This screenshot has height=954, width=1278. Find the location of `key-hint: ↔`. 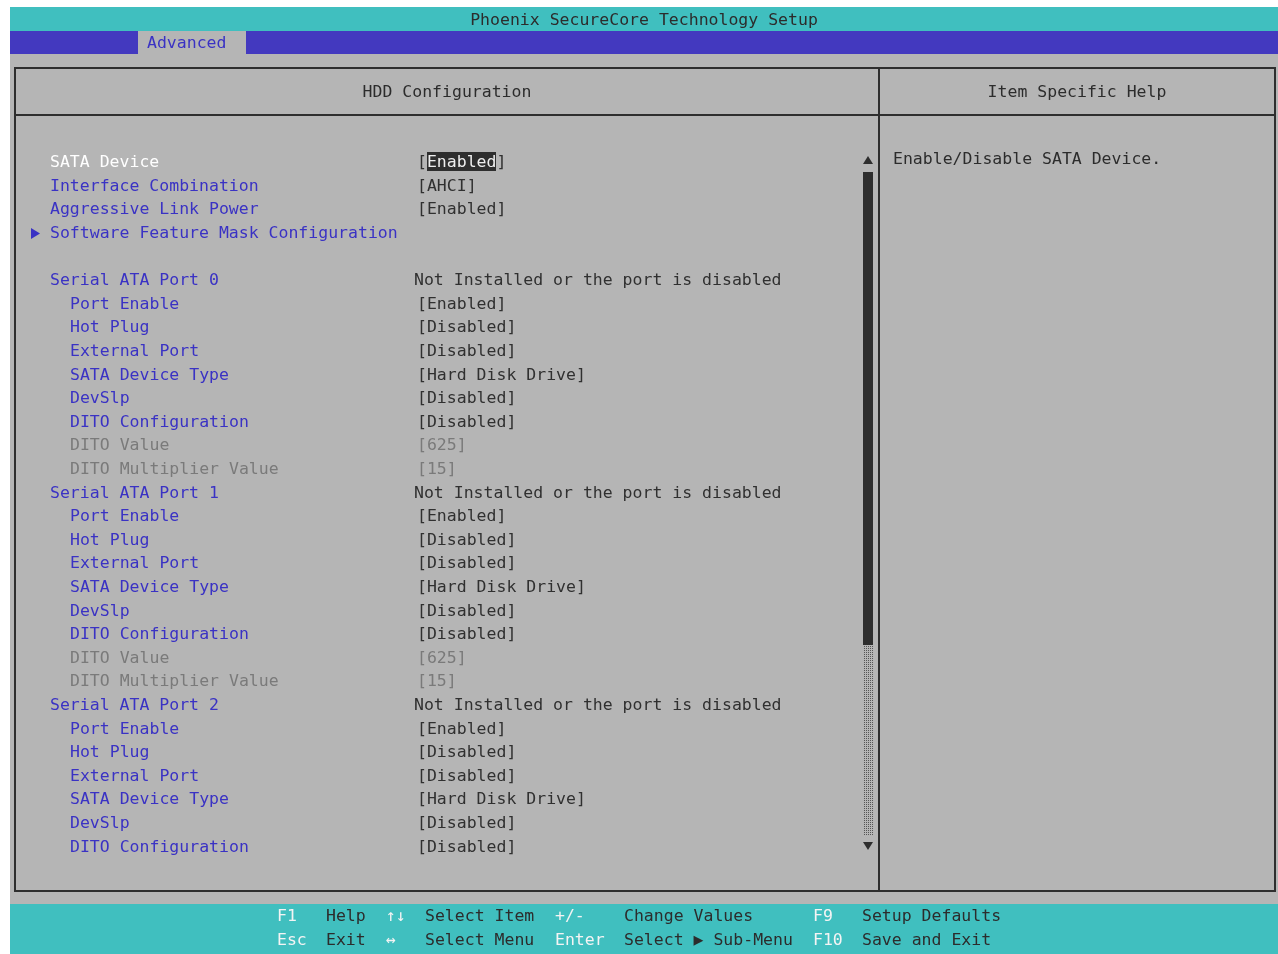

key-hint: ↔ is located at coordinates (391, 940).